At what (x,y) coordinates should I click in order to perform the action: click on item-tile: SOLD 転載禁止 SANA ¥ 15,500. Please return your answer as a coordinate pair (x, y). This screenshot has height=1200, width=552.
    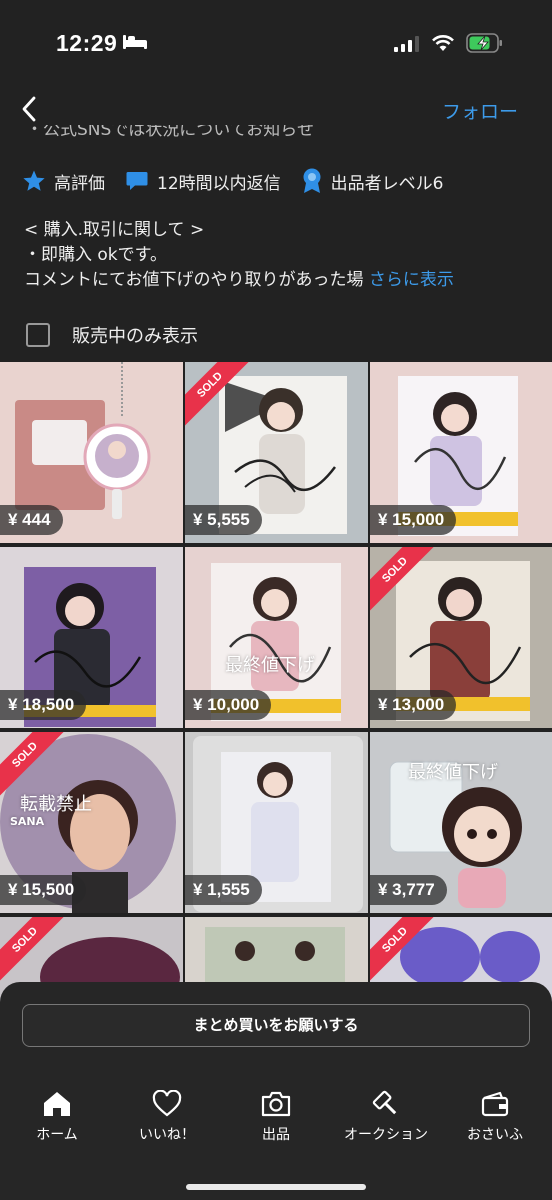
    Looking at the image, I should click on (91, 822).